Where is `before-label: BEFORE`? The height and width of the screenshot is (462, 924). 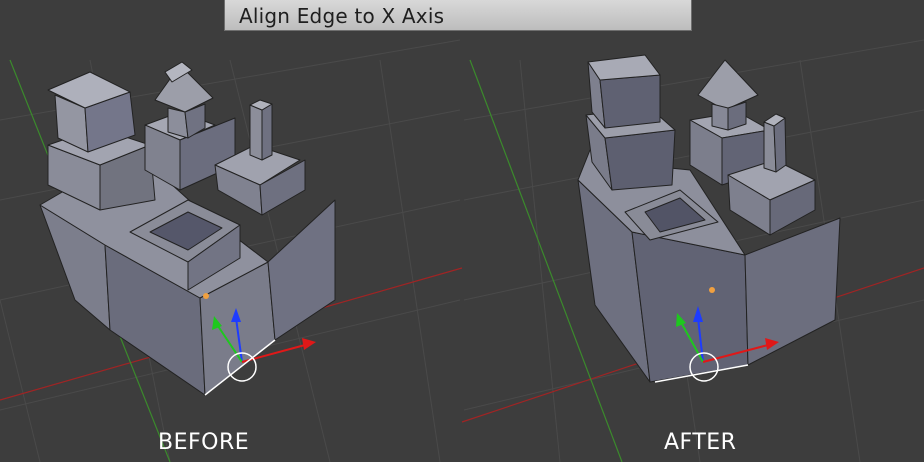 before-label: BEFORE is located at coordinates (204, 442).